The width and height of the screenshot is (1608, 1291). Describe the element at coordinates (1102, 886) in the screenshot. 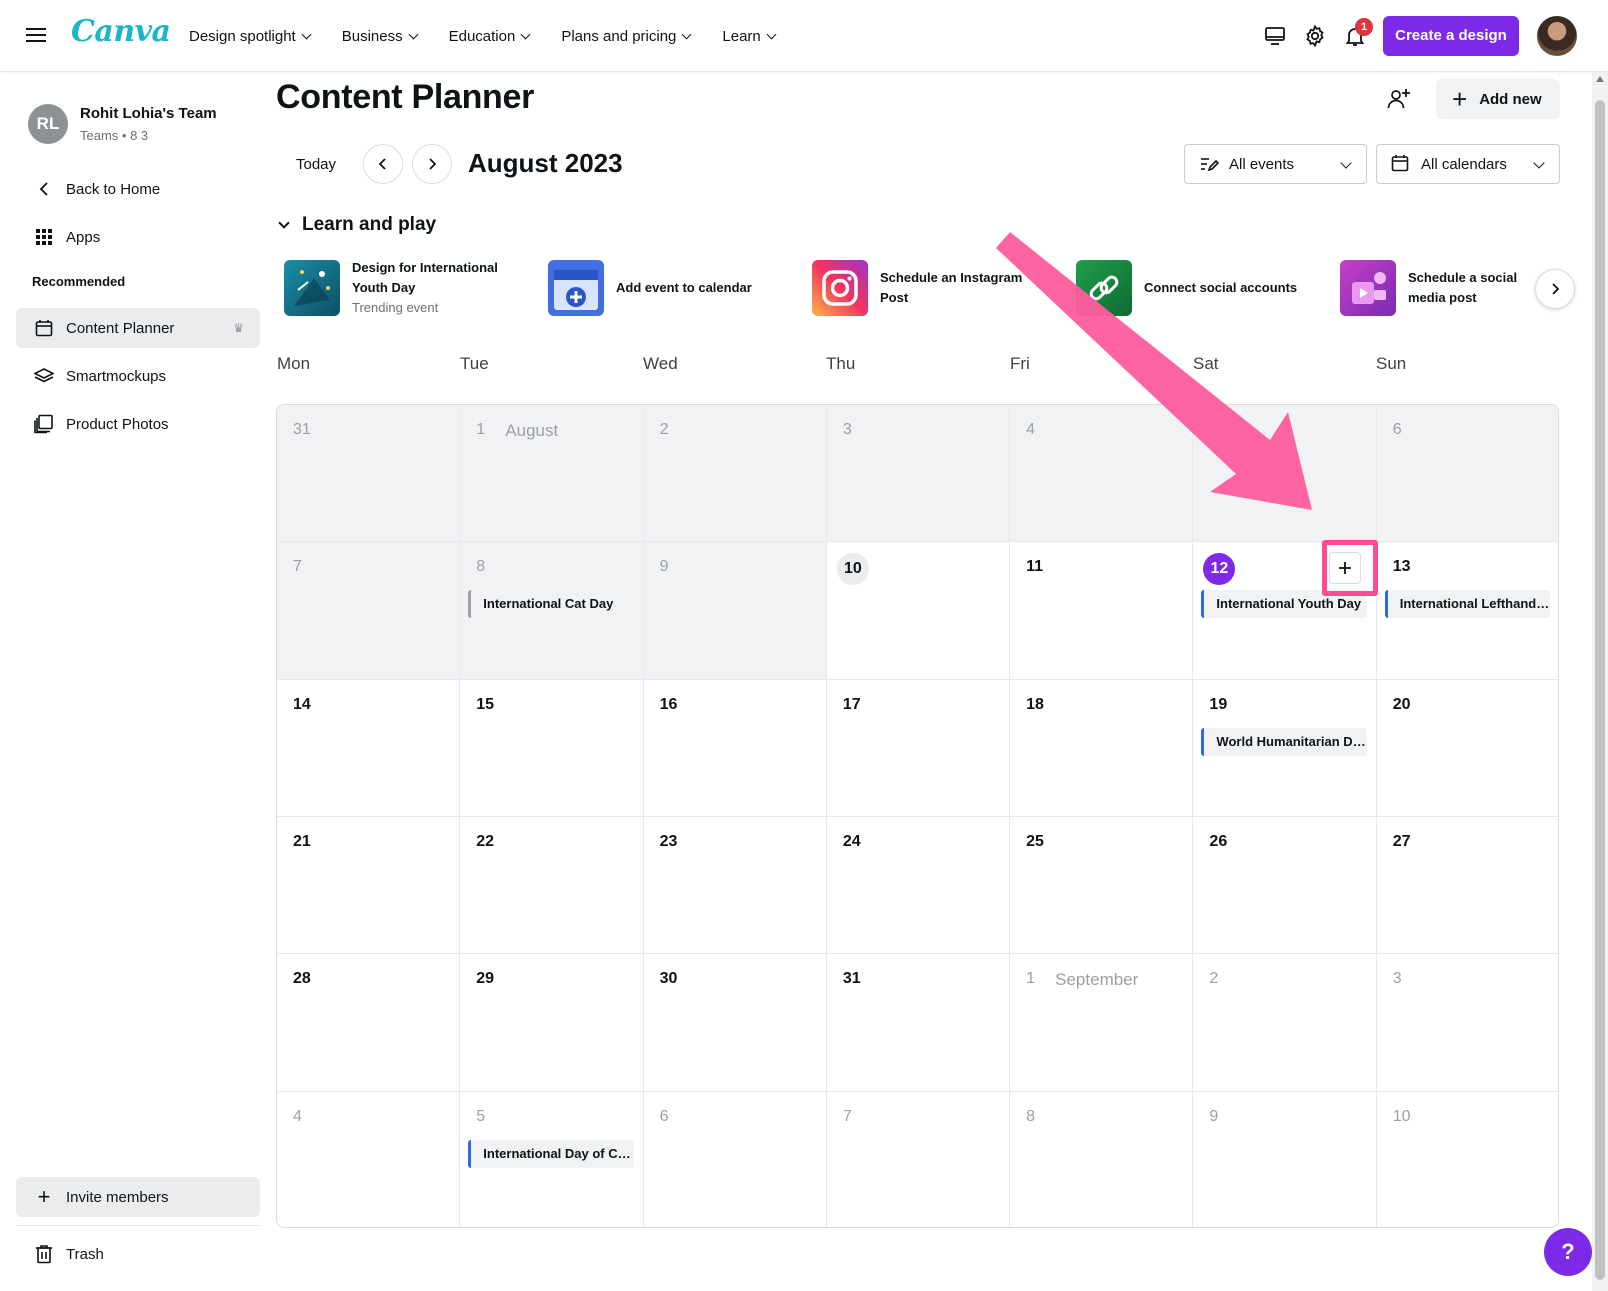

I see `calendar-day-cell: 25` at that location.